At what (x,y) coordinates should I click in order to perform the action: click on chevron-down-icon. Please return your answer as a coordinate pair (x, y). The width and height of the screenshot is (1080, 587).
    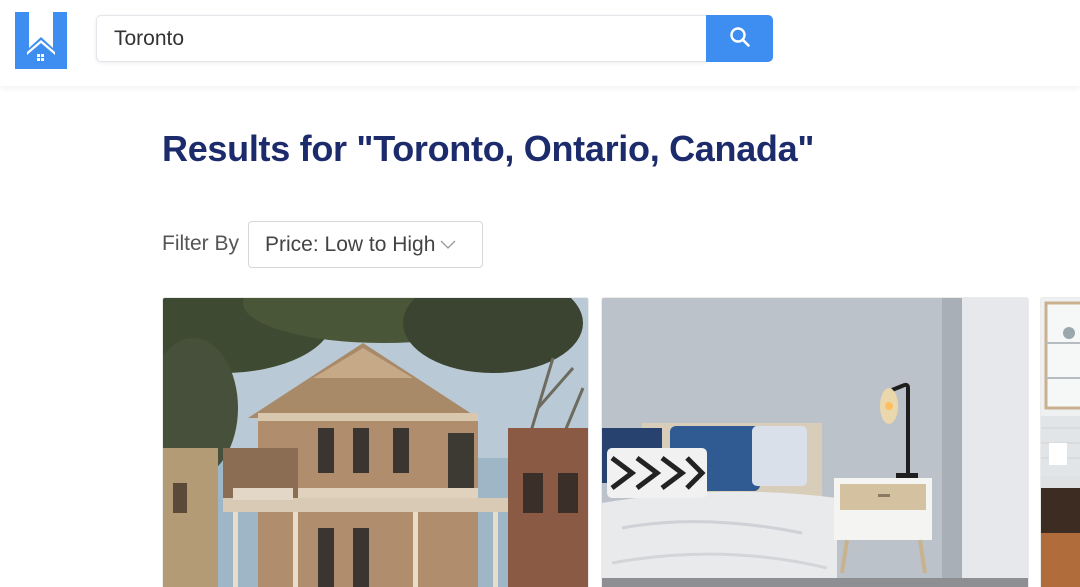
    Looking at the image, I should click on (448, 245).